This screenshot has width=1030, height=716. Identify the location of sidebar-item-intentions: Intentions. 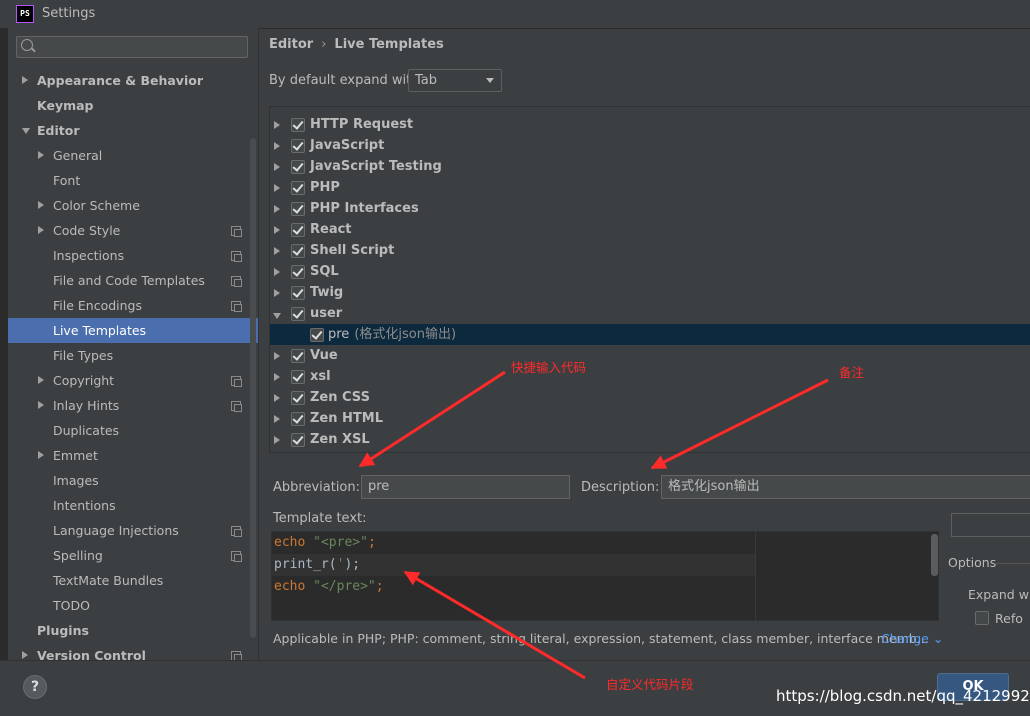
(133, 505).